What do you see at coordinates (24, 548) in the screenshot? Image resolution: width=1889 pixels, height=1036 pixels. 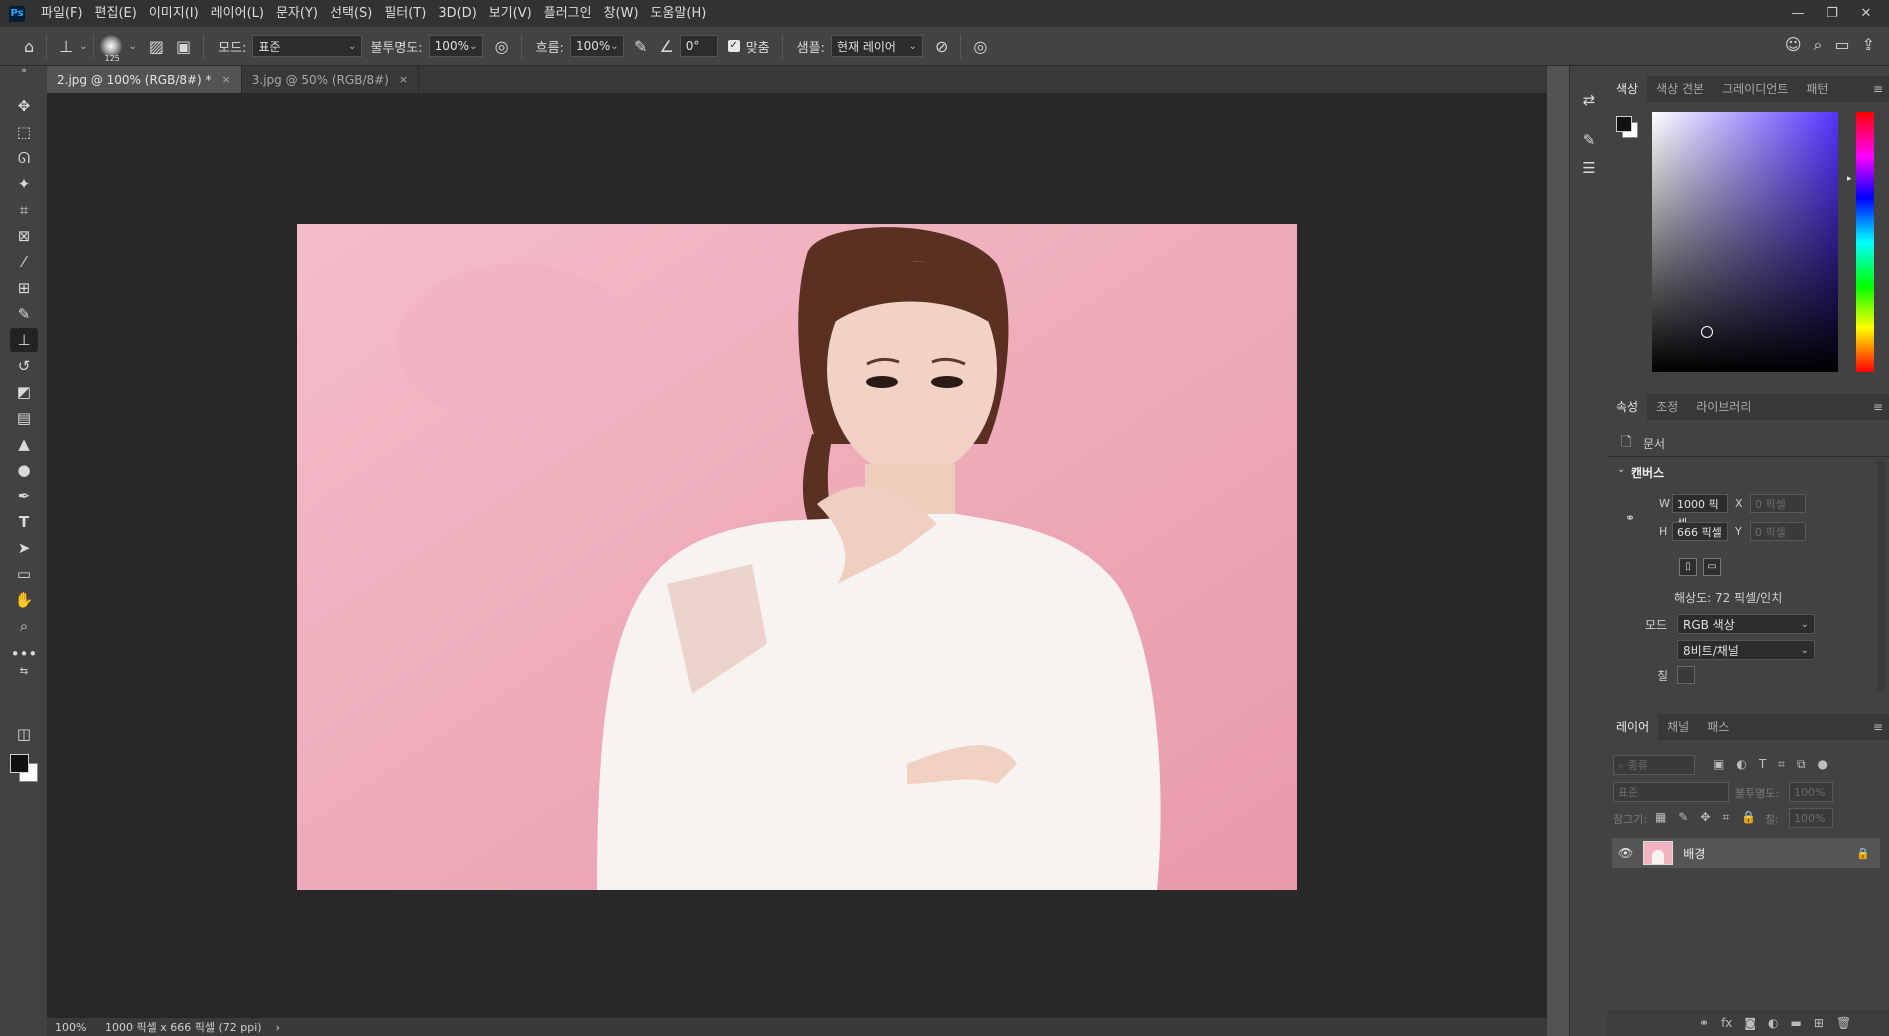 I see `path-selection-tool-icon: ➤` at bounding box center [24, 548].